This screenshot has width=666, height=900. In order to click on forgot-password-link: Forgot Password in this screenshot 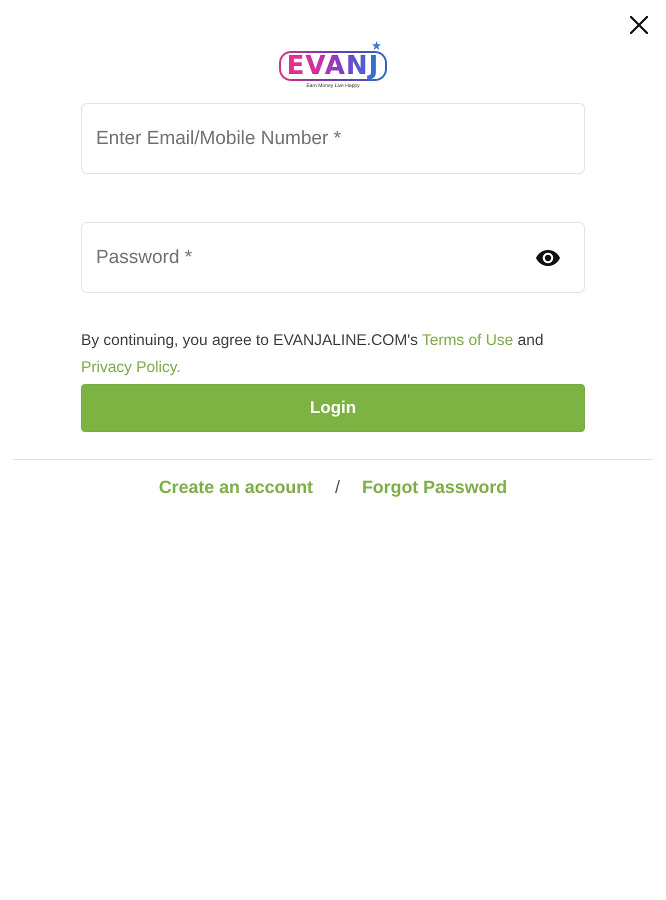, I will do `click(435, 487)`.